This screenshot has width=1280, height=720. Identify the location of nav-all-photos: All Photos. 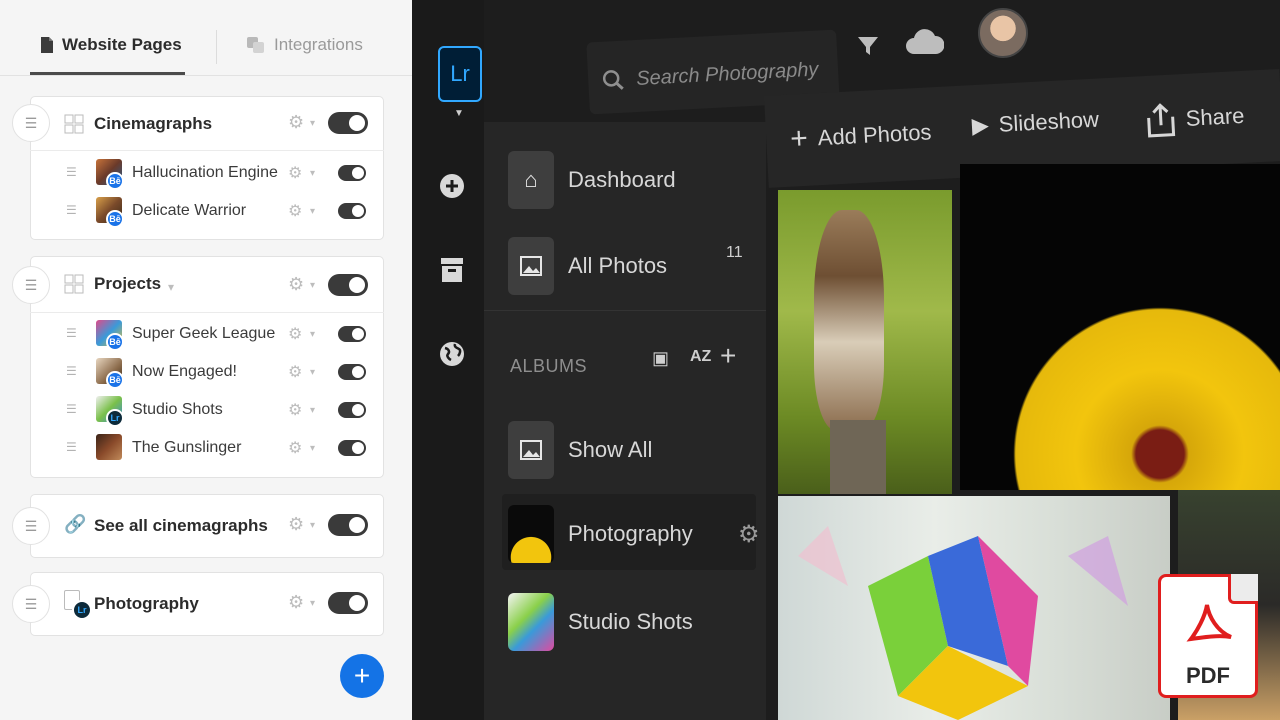
(587, 266).